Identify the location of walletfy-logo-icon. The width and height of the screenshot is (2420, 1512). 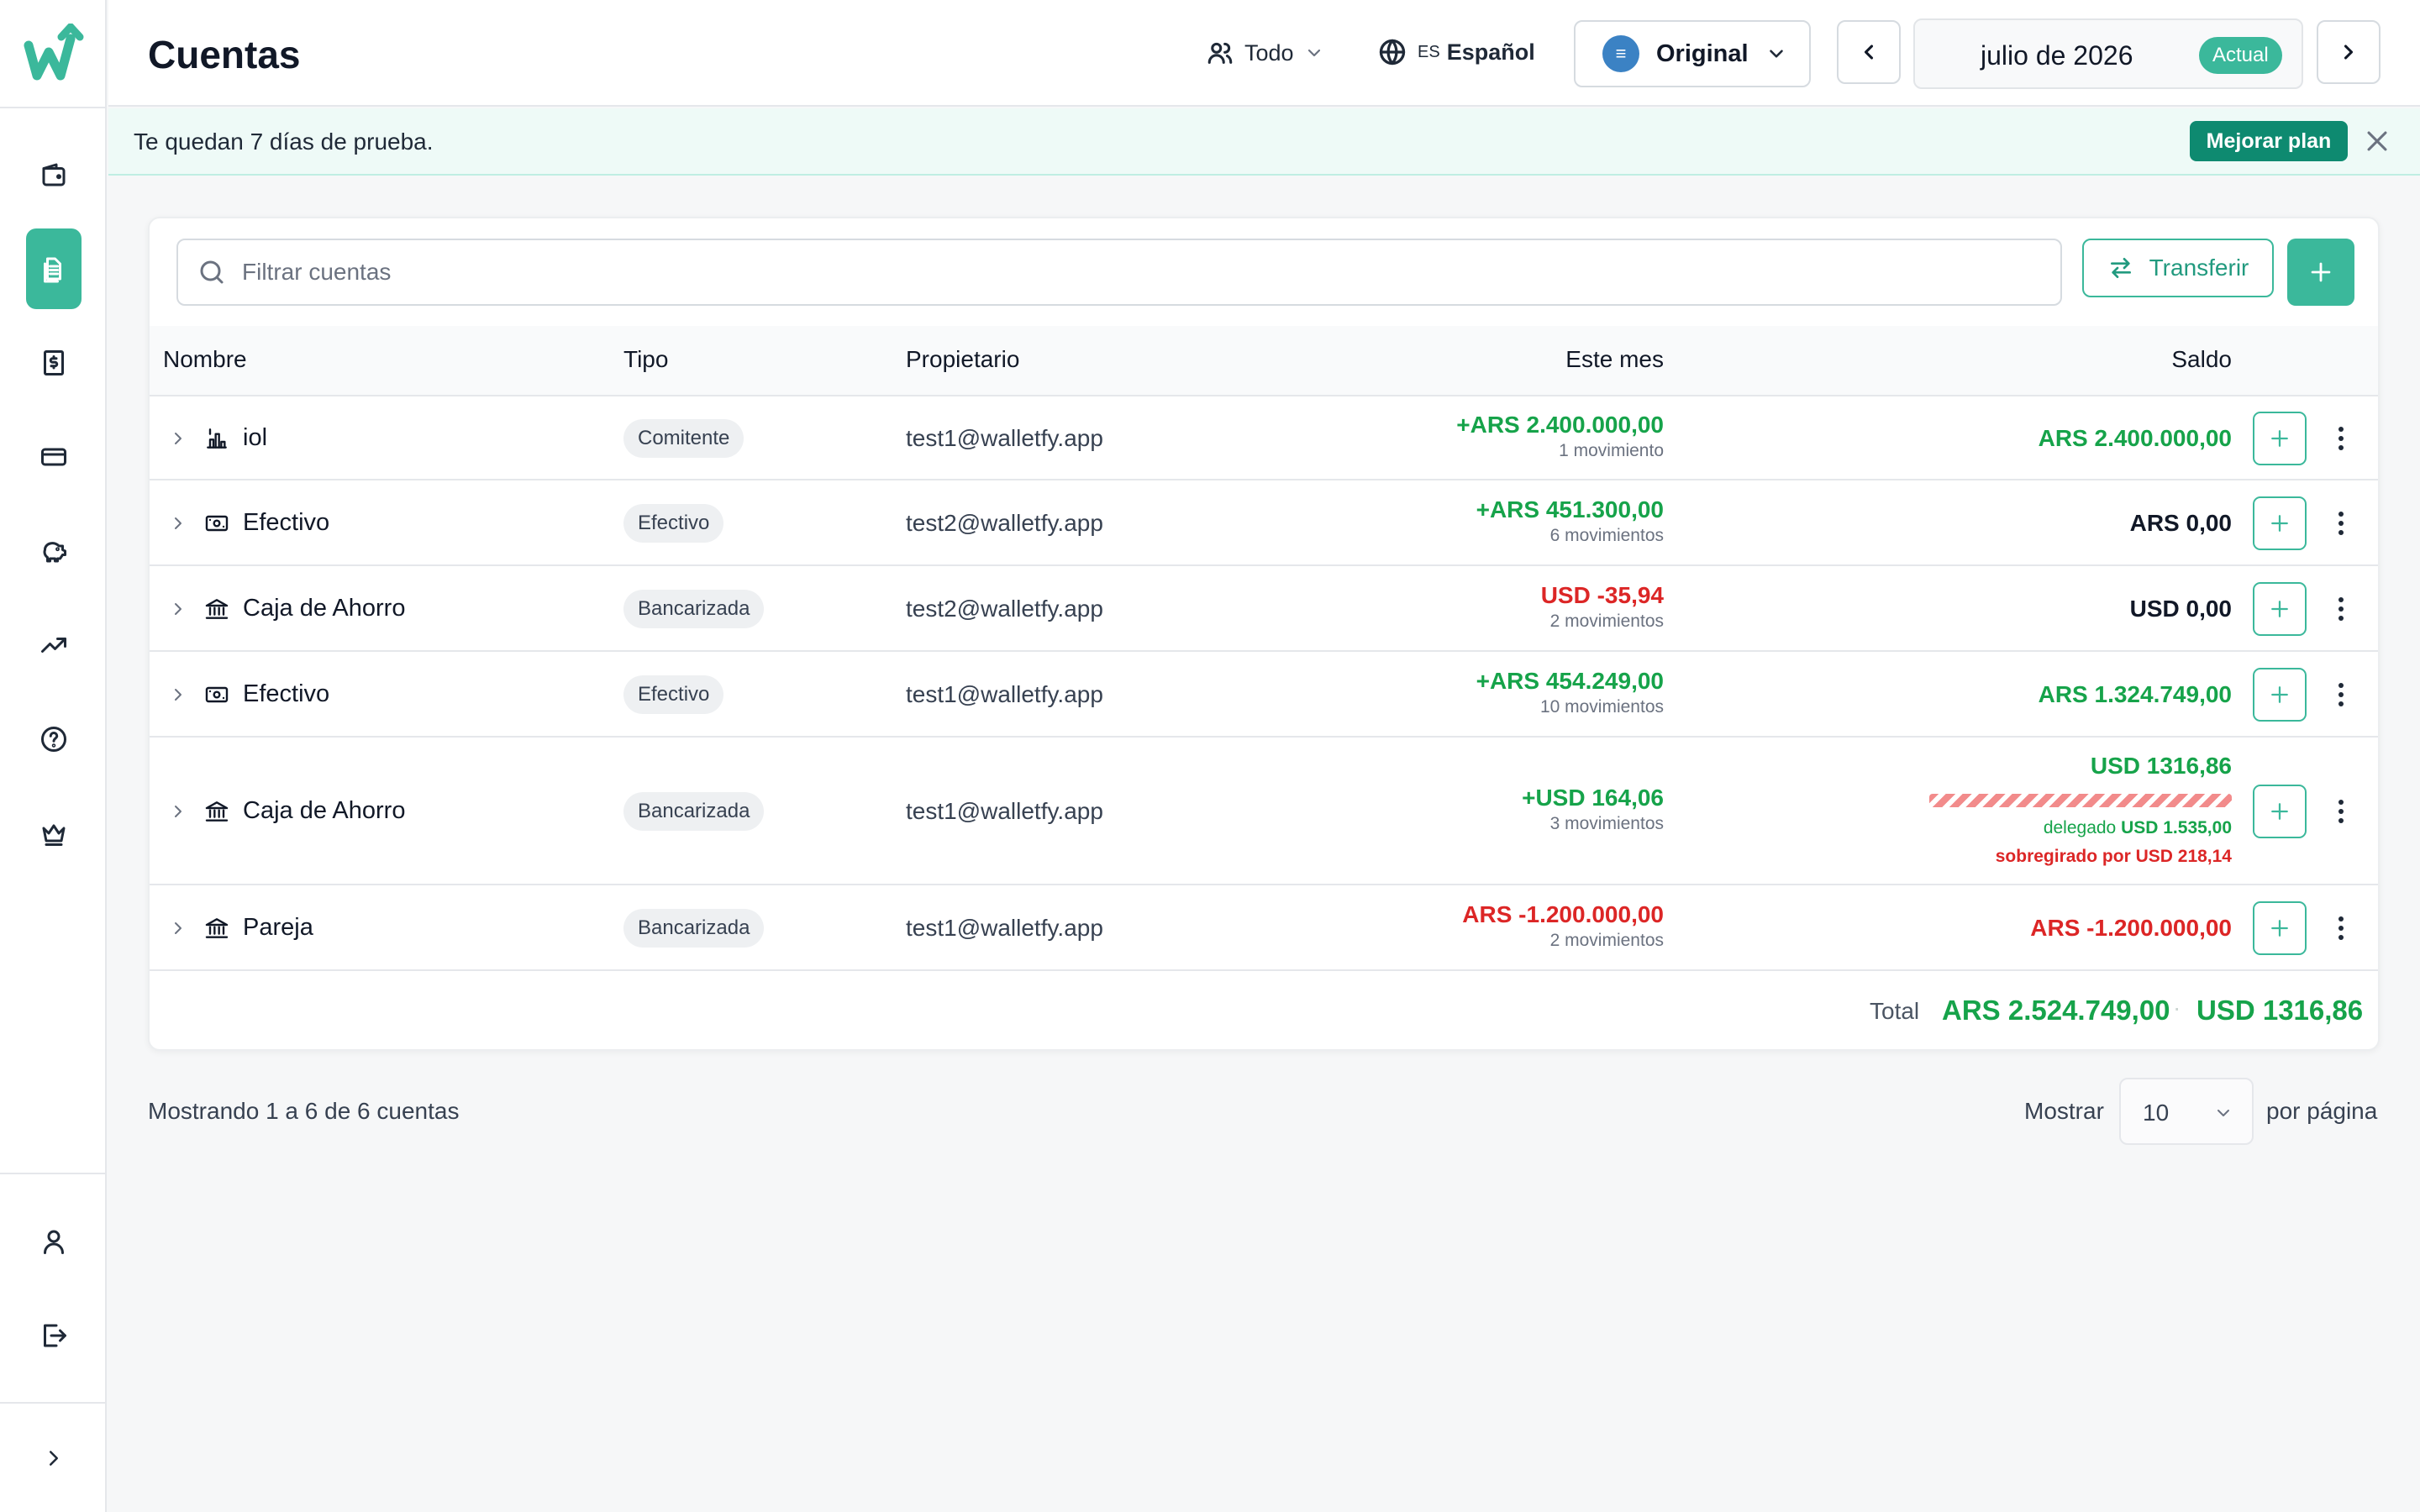
(54, 54).